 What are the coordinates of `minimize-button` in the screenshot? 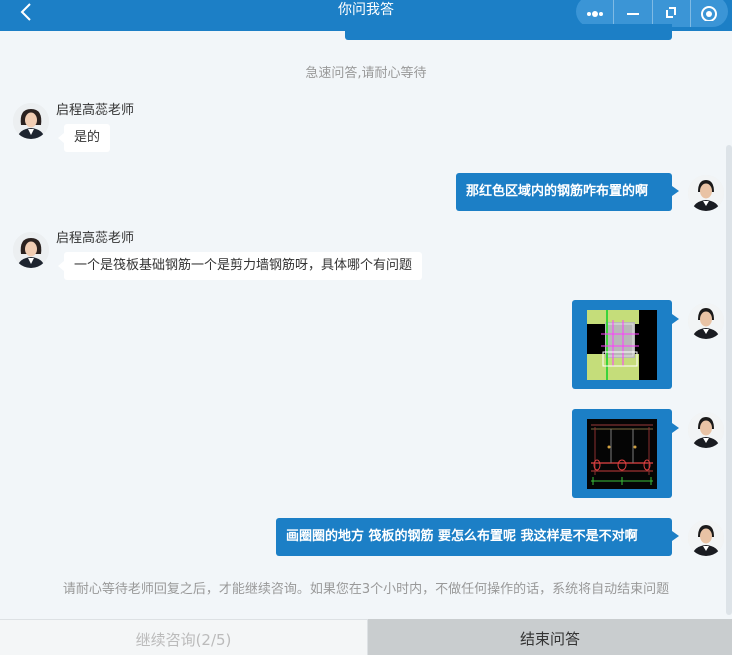 It's located at (633, 13).